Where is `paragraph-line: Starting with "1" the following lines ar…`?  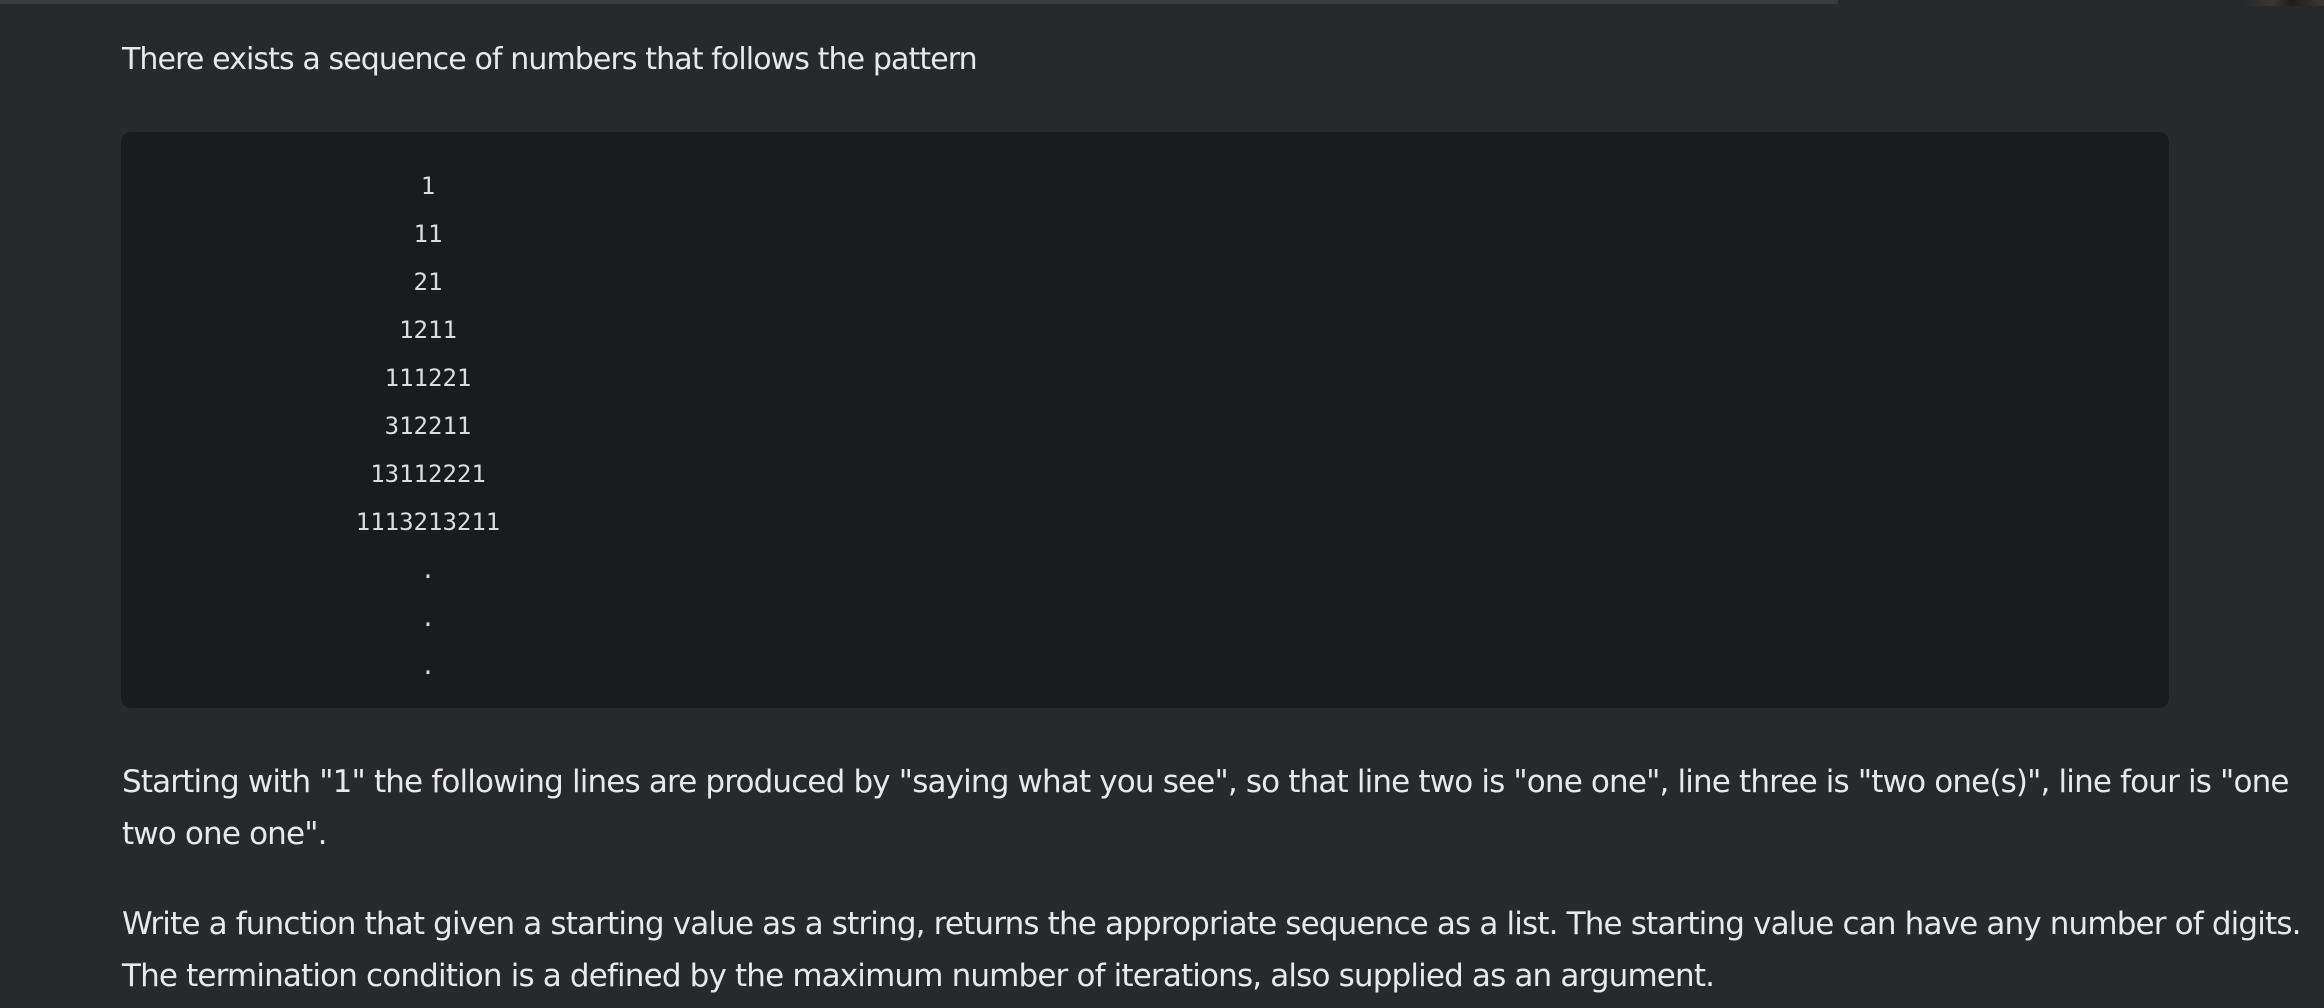 paragraph-line: Starting with "1" the following lines ar… is located at coordinates (1205, 782).